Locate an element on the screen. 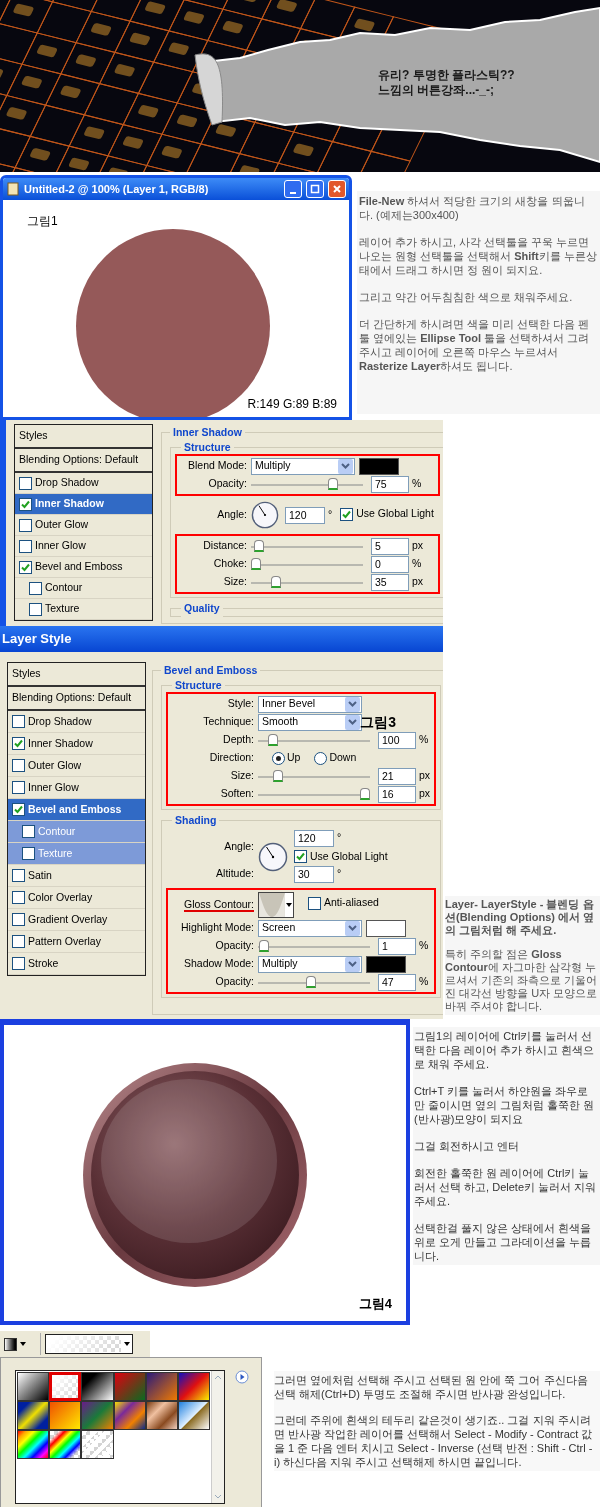 This screenshot has height=1507, width=600. number-field: 35 is located at coordinates (390, 582).